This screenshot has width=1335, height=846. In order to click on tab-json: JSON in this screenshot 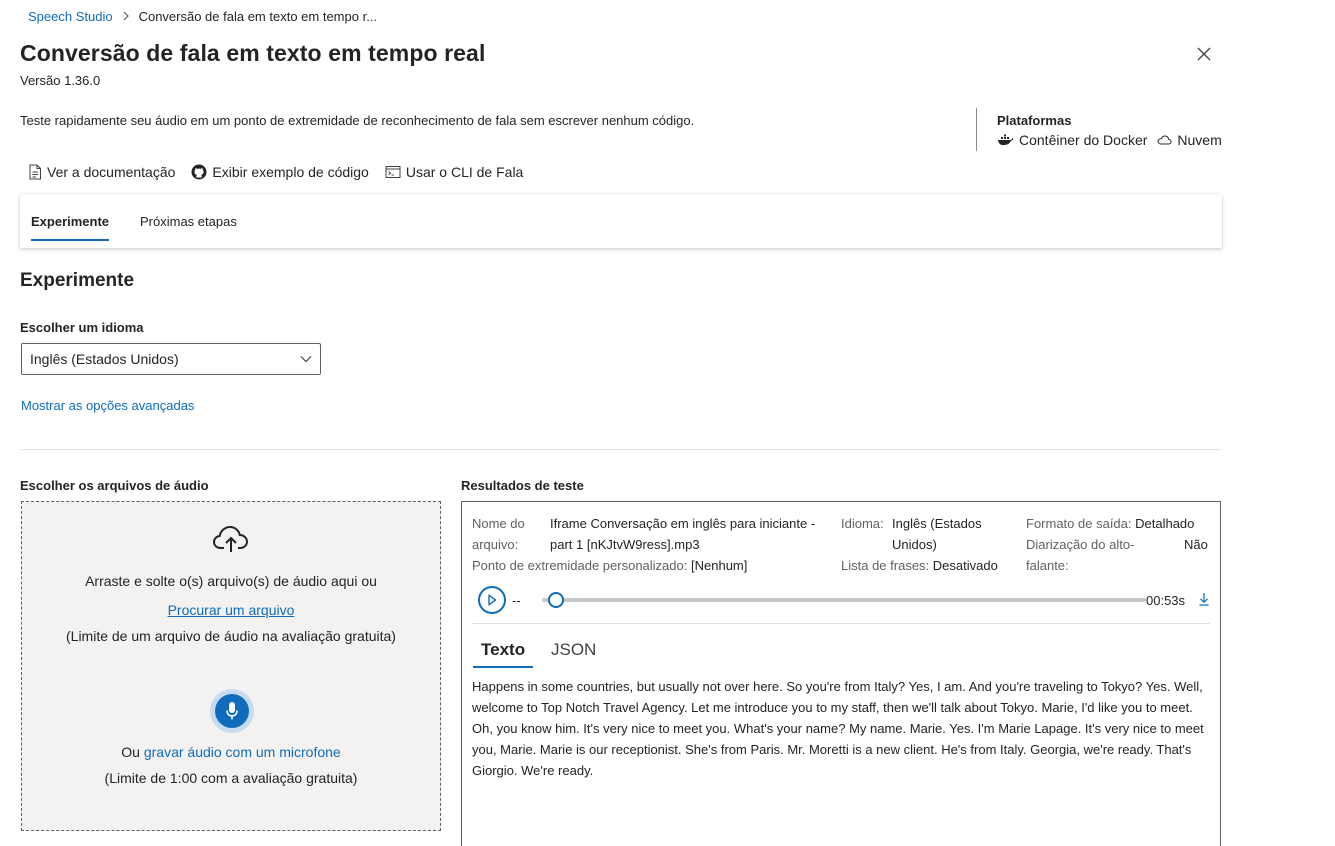, I will do `click(573, 650)`.